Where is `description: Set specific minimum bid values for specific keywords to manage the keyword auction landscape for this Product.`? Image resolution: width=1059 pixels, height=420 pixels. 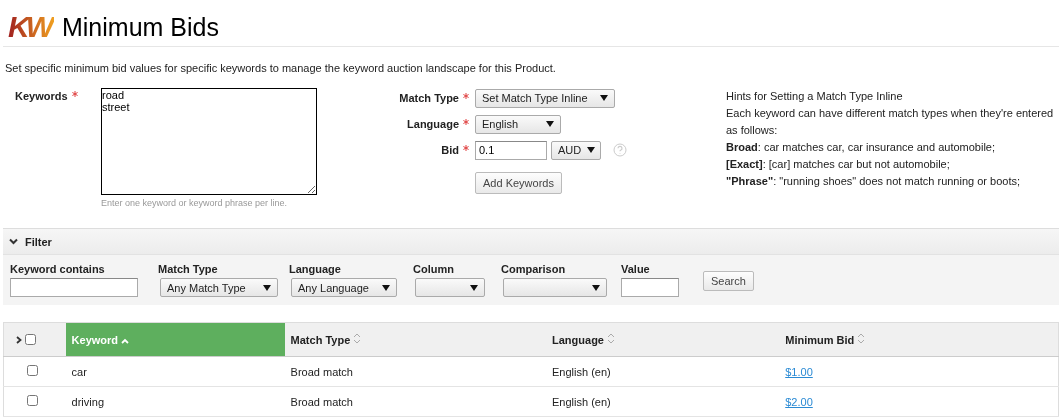 description: Set specific minimum bid values for specific keywords to manage the keyword auction landscape for this Product. is located at coordinates (281, 68).